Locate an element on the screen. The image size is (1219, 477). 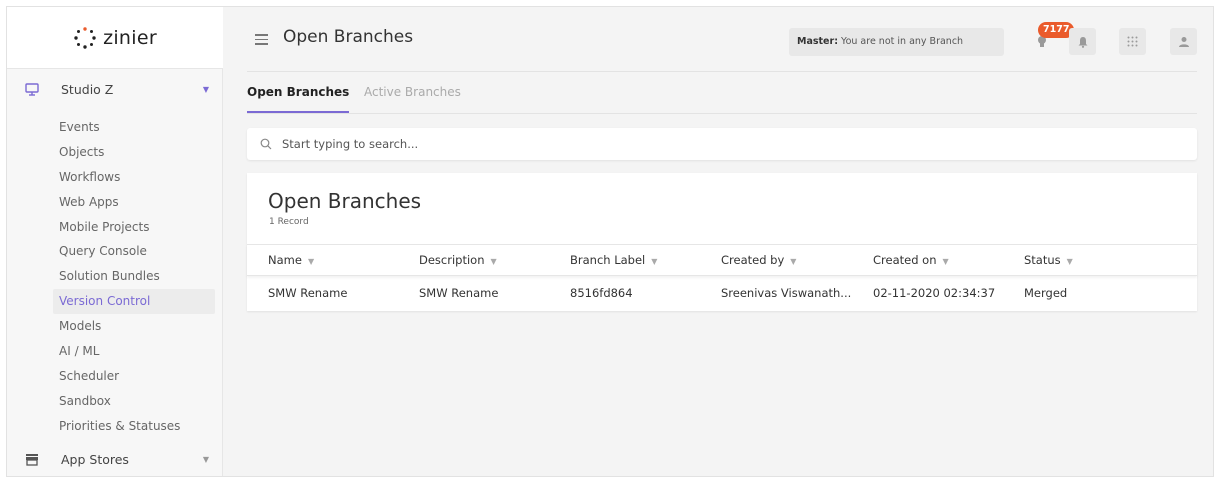
apps-button is located at coordinates (1132, 41).